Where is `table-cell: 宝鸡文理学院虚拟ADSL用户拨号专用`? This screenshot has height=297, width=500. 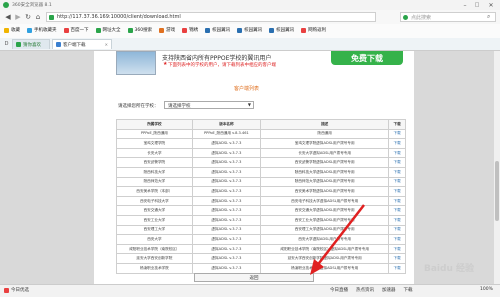 table-cell: 宝鸡文理学院虚拟ADSL用户拨号专用 is located at coordinates (325, 143).